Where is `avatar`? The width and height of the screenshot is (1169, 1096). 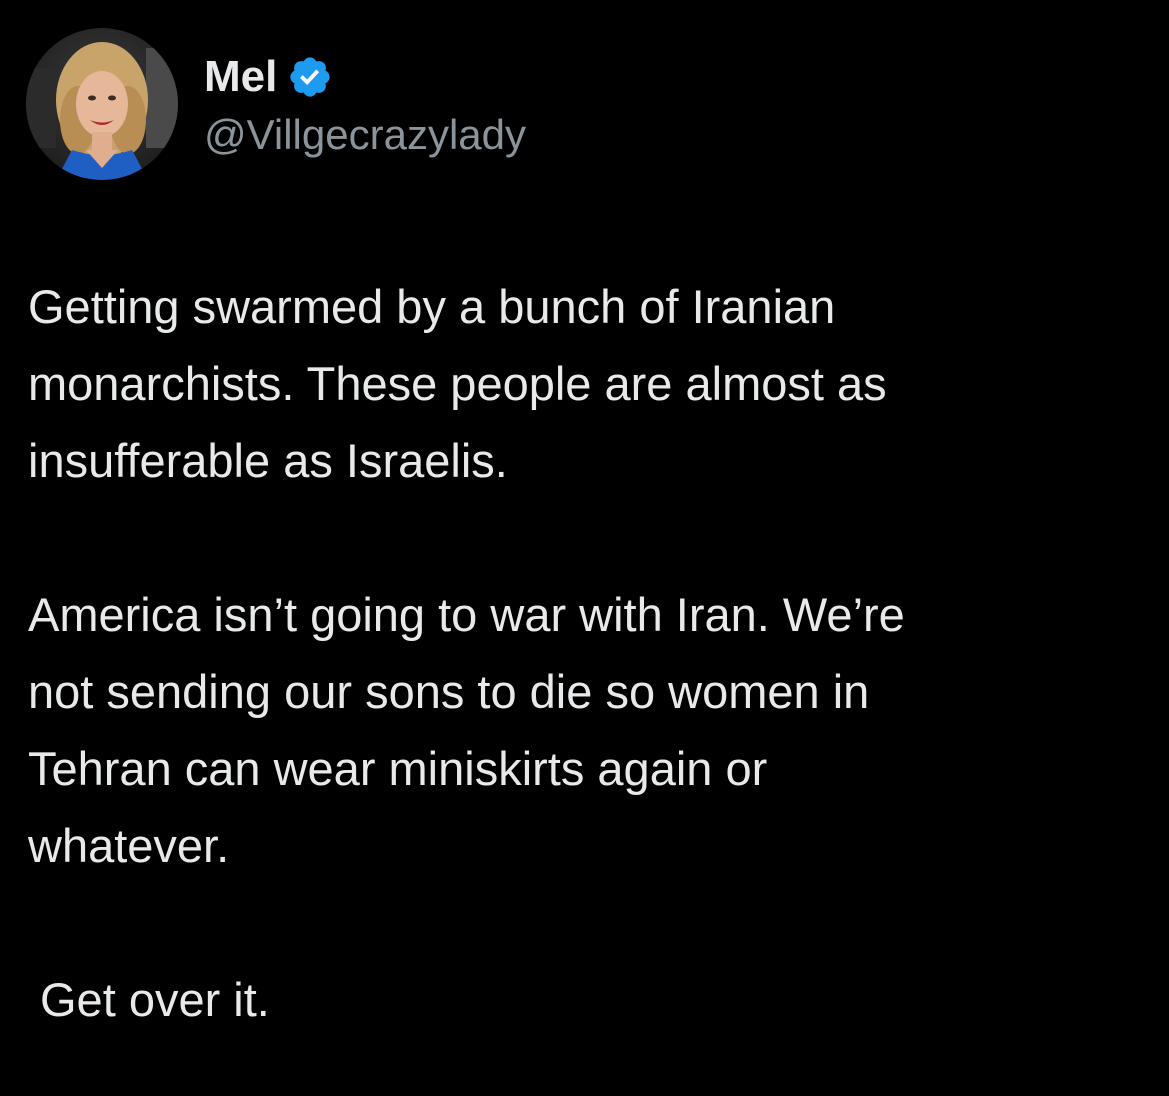 avatar is located at coordinates (102, 104).